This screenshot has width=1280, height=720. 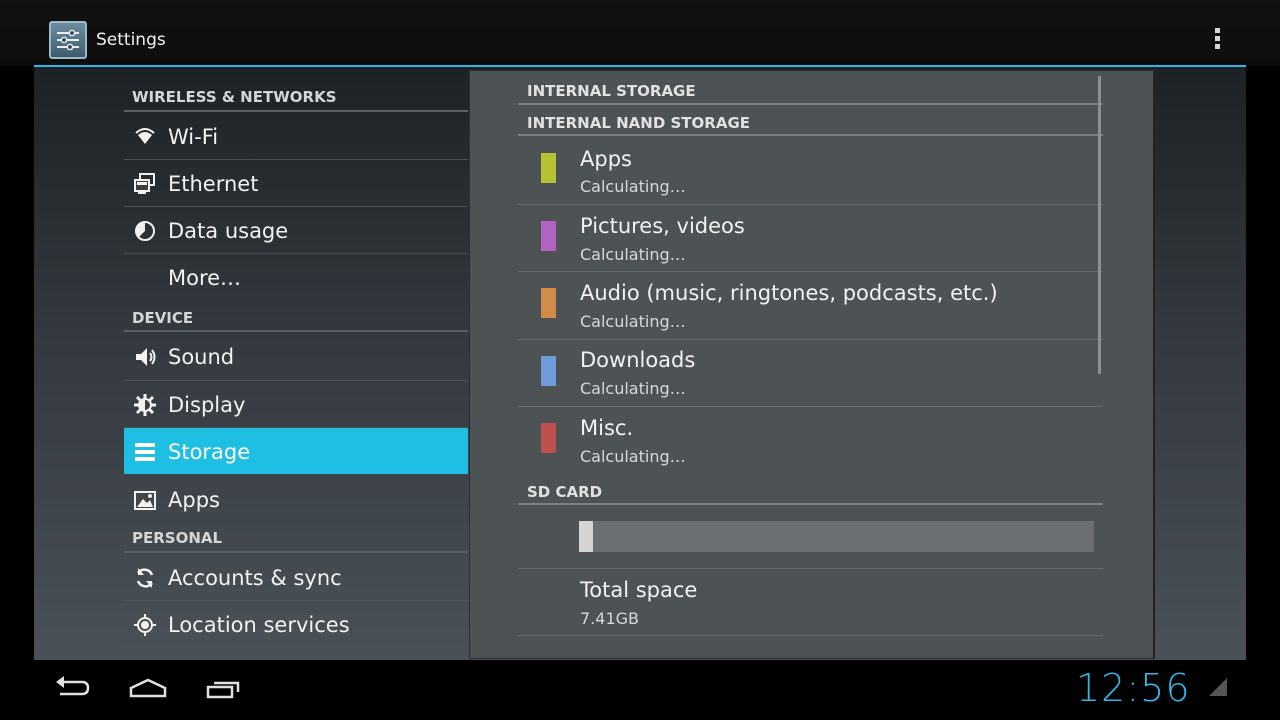 I want to click on sidebar-item-wifi: Wi-Fi, so click(x=296, y=136).